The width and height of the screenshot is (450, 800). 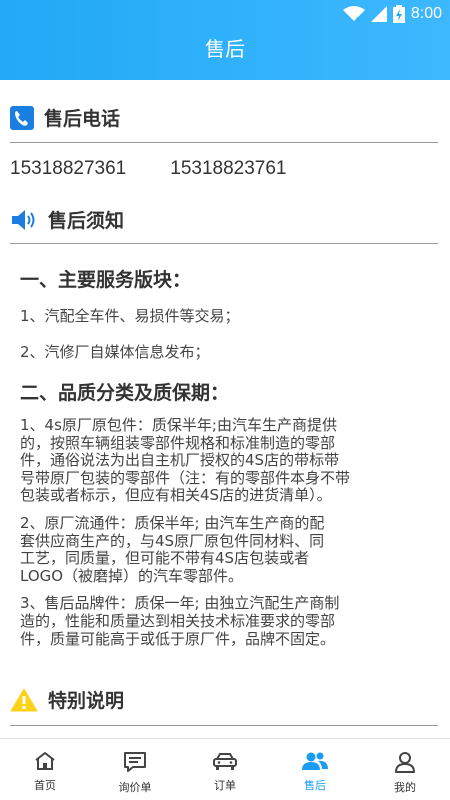 I want to click on tab-inquiry: 询价单, so click(x=135, y=769).